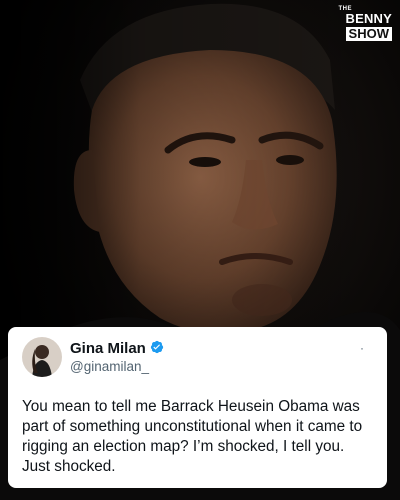  I want to click on avatar-image, so click(42, 357).